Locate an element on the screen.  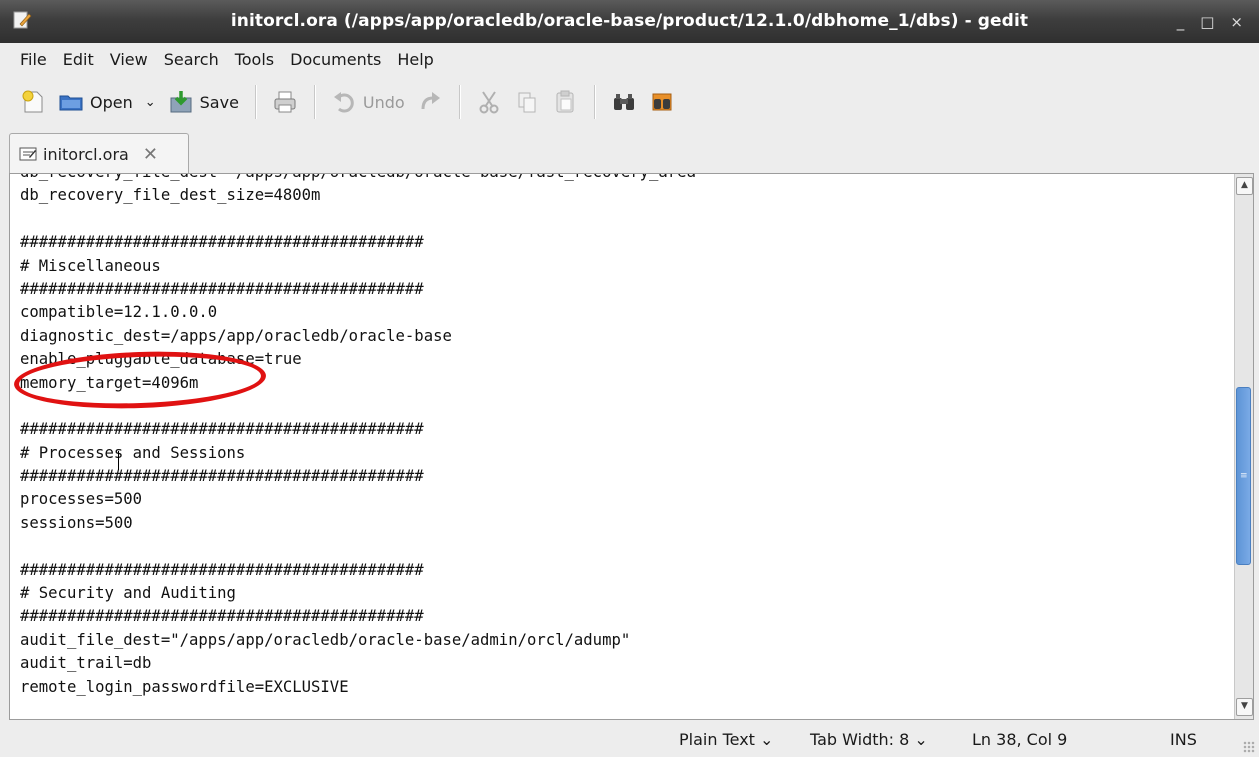
text-file-icon is located at coordinates (28, 154).